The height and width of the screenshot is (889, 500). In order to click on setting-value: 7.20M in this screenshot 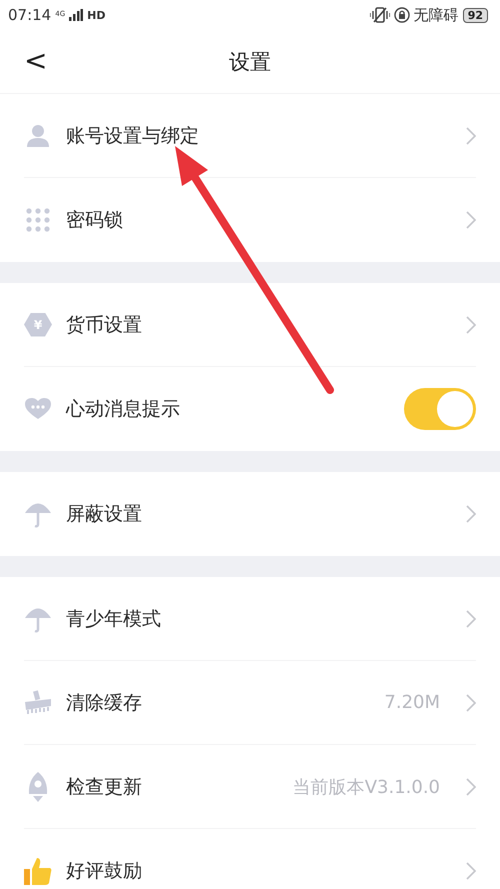, I will do `click(412, 702)`.